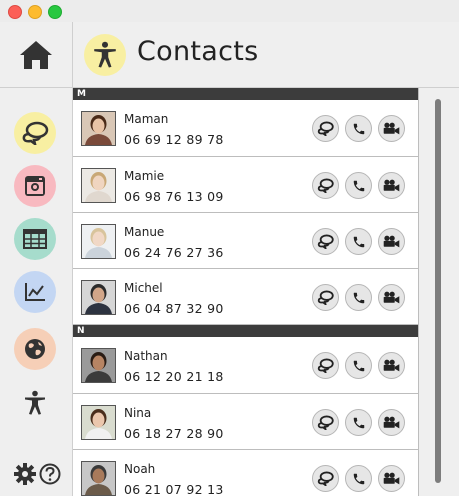 The height and width of the screenshot is (496, 459). What do you see at coordinates (174, 196) in the screenshot?
I see `contact-phone: 06 98 76 13 09` at bounding box center [174, 196].